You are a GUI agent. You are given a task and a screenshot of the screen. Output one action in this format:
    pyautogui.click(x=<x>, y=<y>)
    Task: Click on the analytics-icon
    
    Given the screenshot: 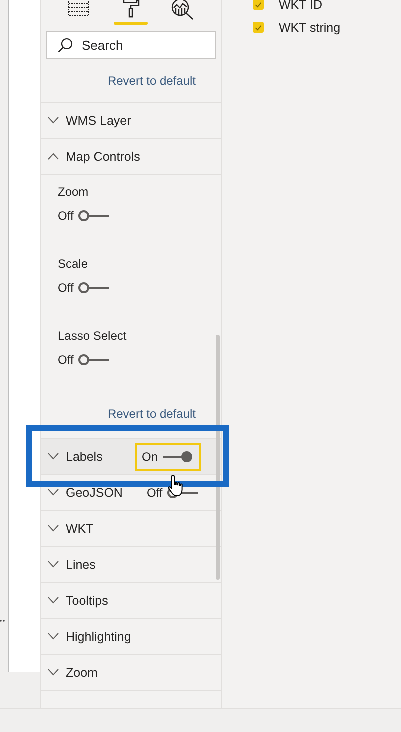 What is the action you would take?
    pyautogui.click(x=183, y=10)
    